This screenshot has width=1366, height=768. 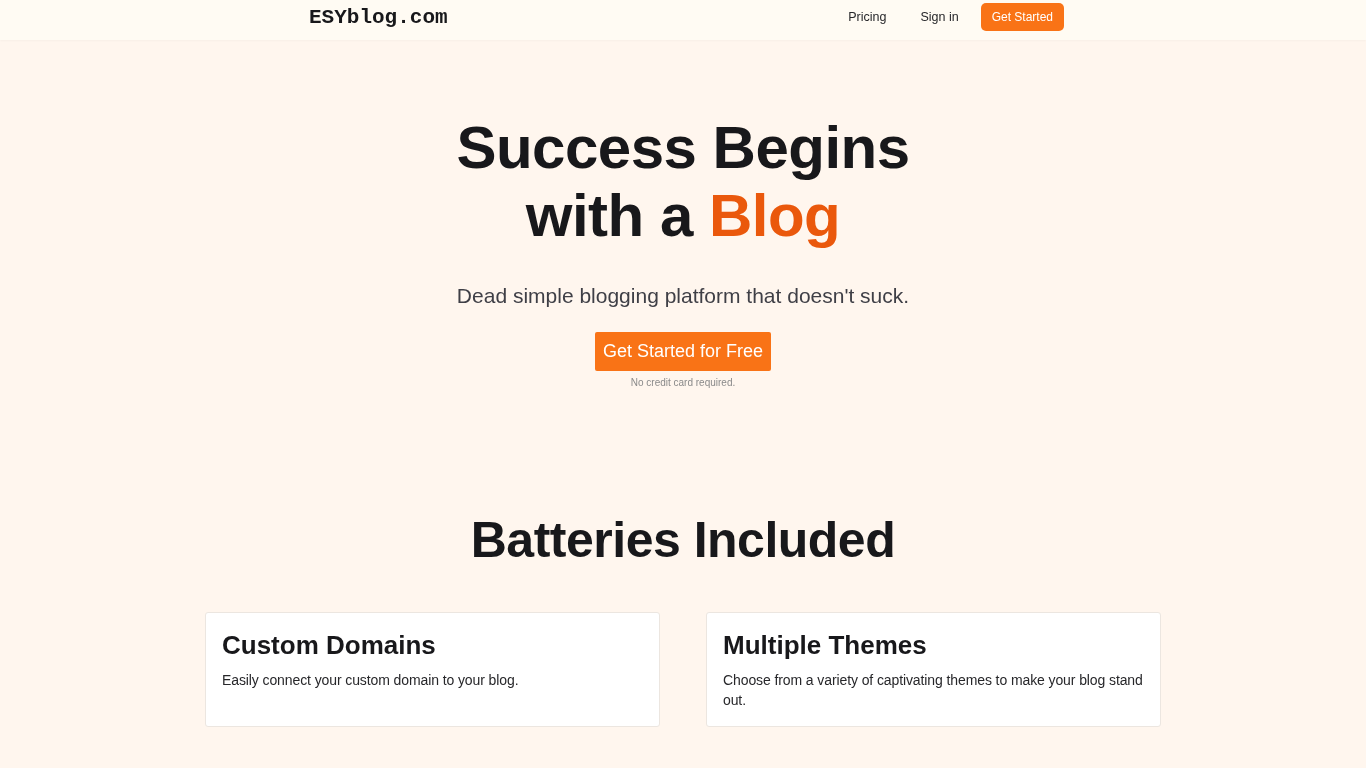 I want to click on cta-note: No credit card required., so click(x=683, y=382).